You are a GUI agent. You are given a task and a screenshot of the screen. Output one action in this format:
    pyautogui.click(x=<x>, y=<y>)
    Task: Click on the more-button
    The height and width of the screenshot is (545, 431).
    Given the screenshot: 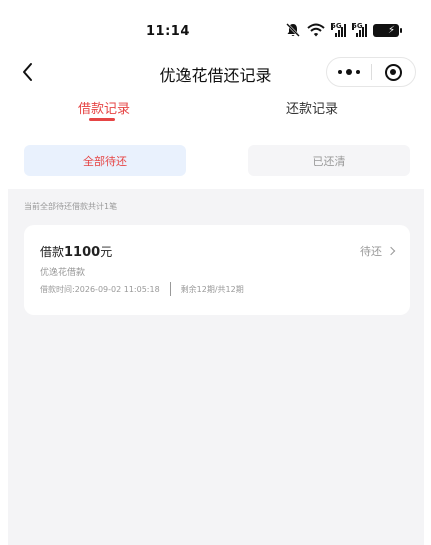 What is the action you would take?
    pyautogui.click(x=349, y=72)
    